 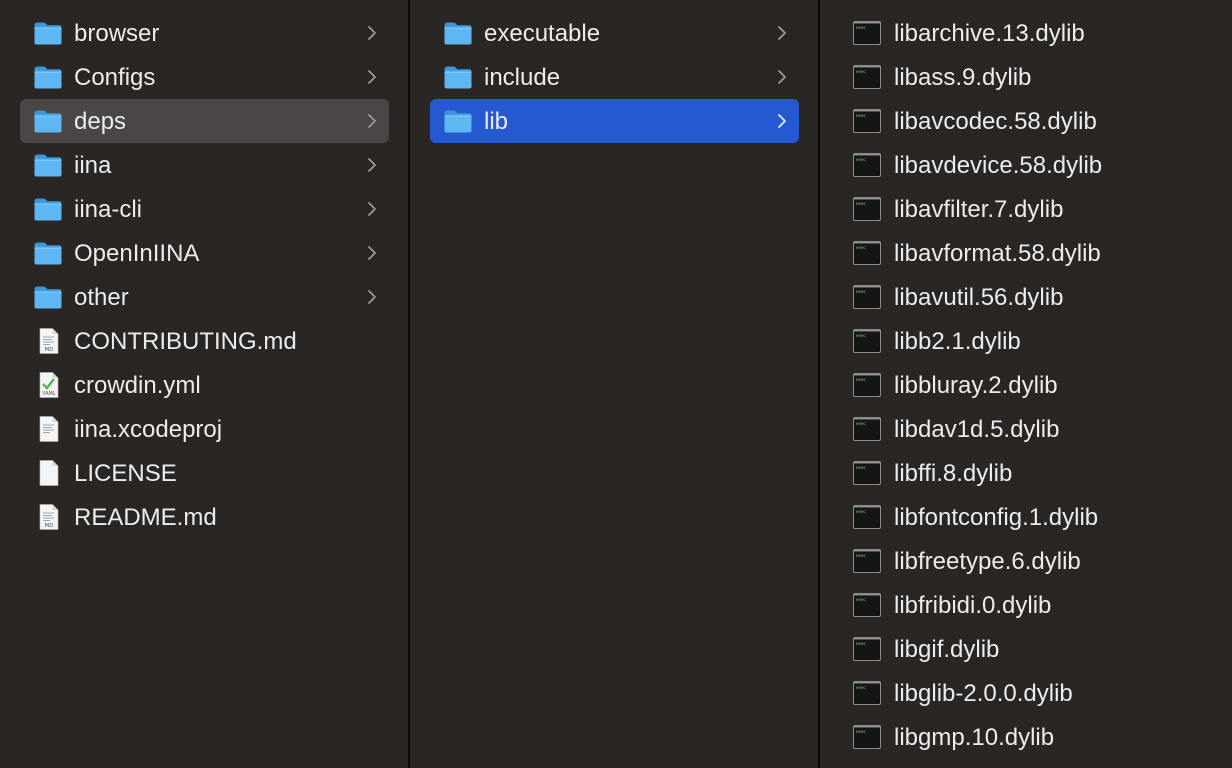 I want to click on item-name: deps, so click(x=100, y=121).